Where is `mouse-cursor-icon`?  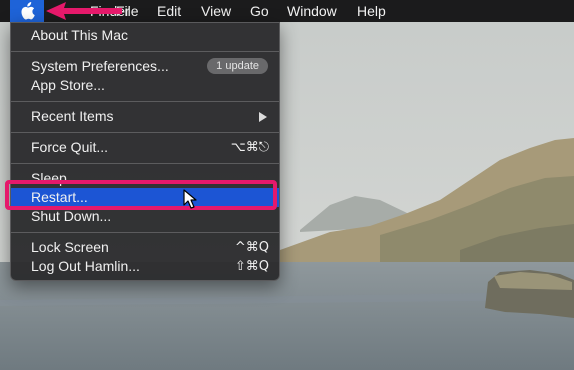
mouse-cursor-icon is located at coordinates (190, 199).